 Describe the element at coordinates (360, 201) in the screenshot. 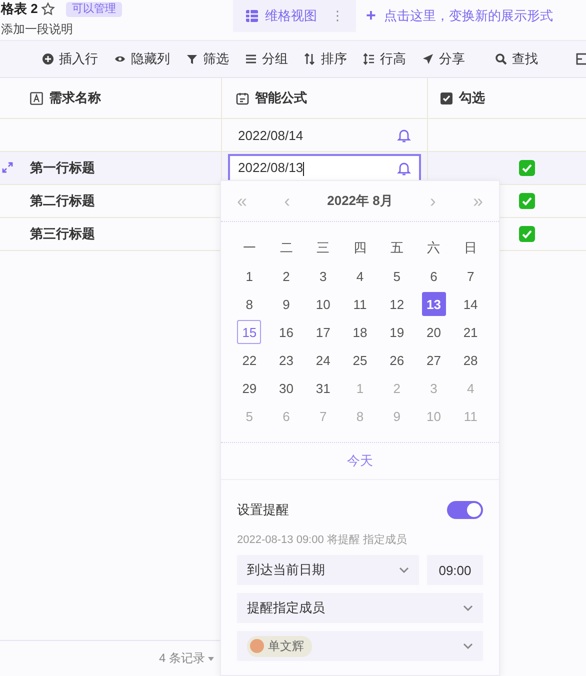

I see `month-title: 2022年 8月` at that location.